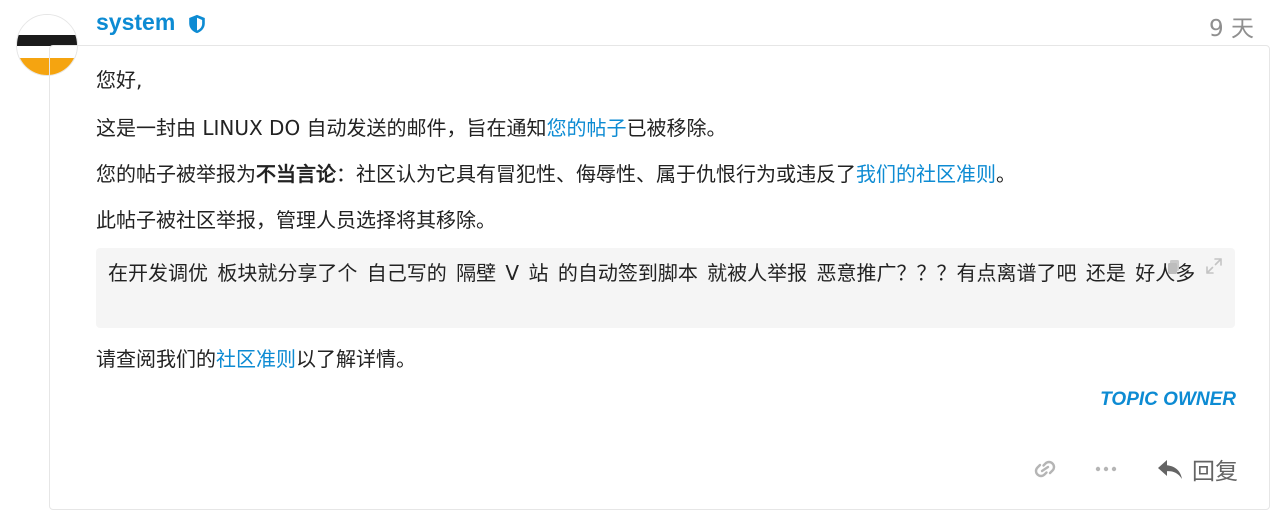  I want to click on reason-category: 不当言论, so click(296, 174).